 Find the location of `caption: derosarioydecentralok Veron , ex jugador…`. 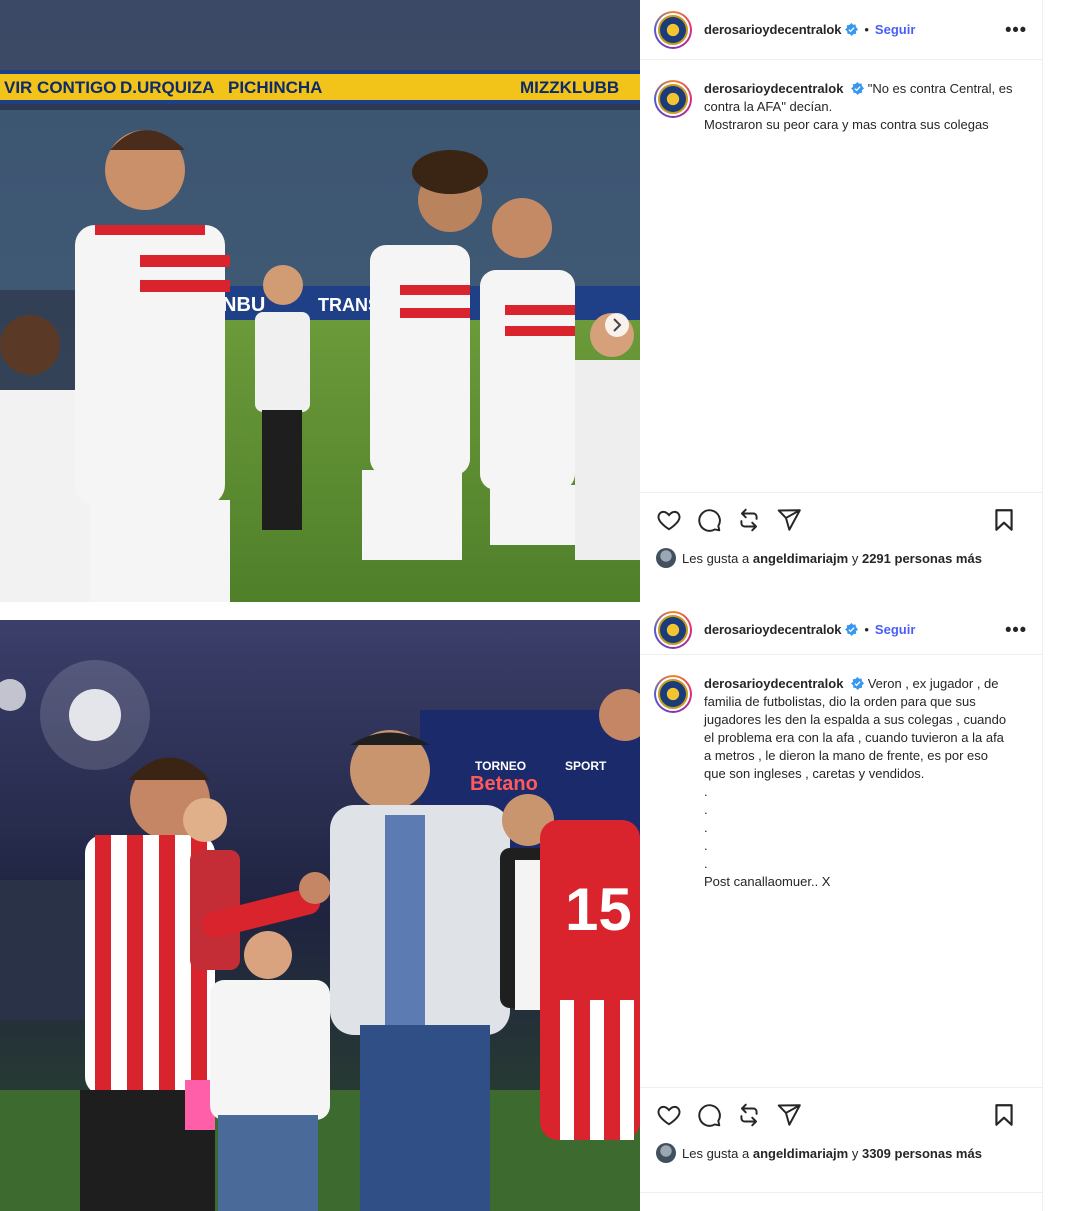

caption: derosarioydecentralok Veron , ex jugador… is located at coordinates (844, 783).